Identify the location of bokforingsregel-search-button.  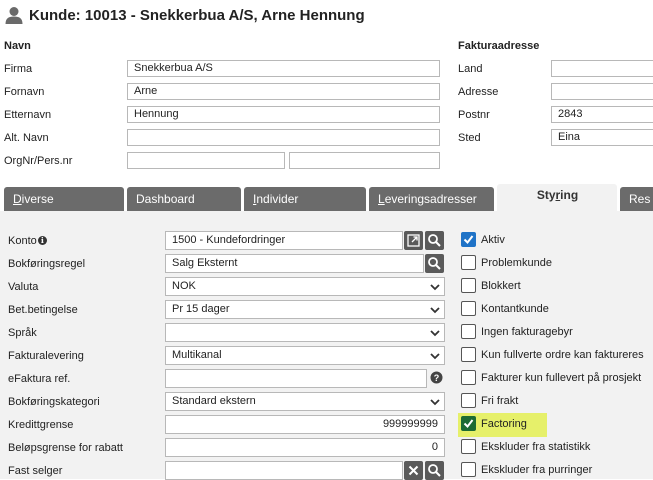
(434, 263).